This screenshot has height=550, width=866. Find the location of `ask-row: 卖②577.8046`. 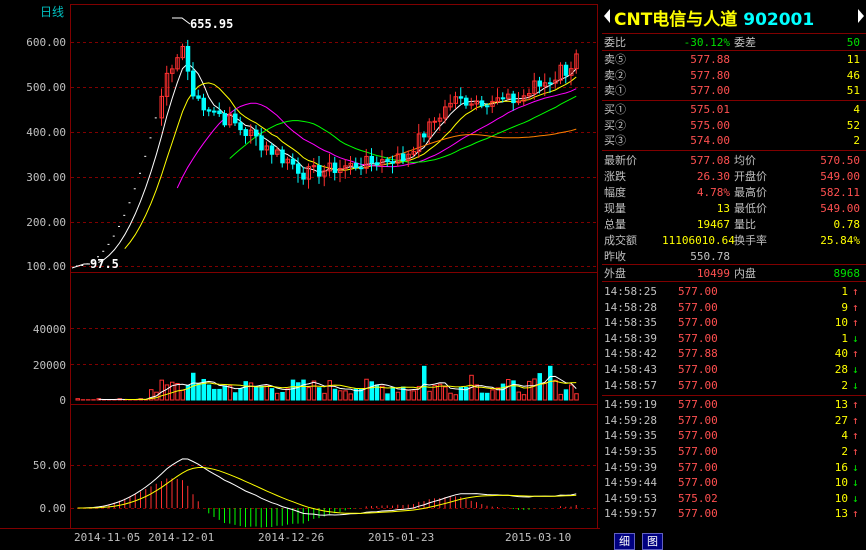

ask-row: 卖②577.8046 is located at coordinates (734, 75).